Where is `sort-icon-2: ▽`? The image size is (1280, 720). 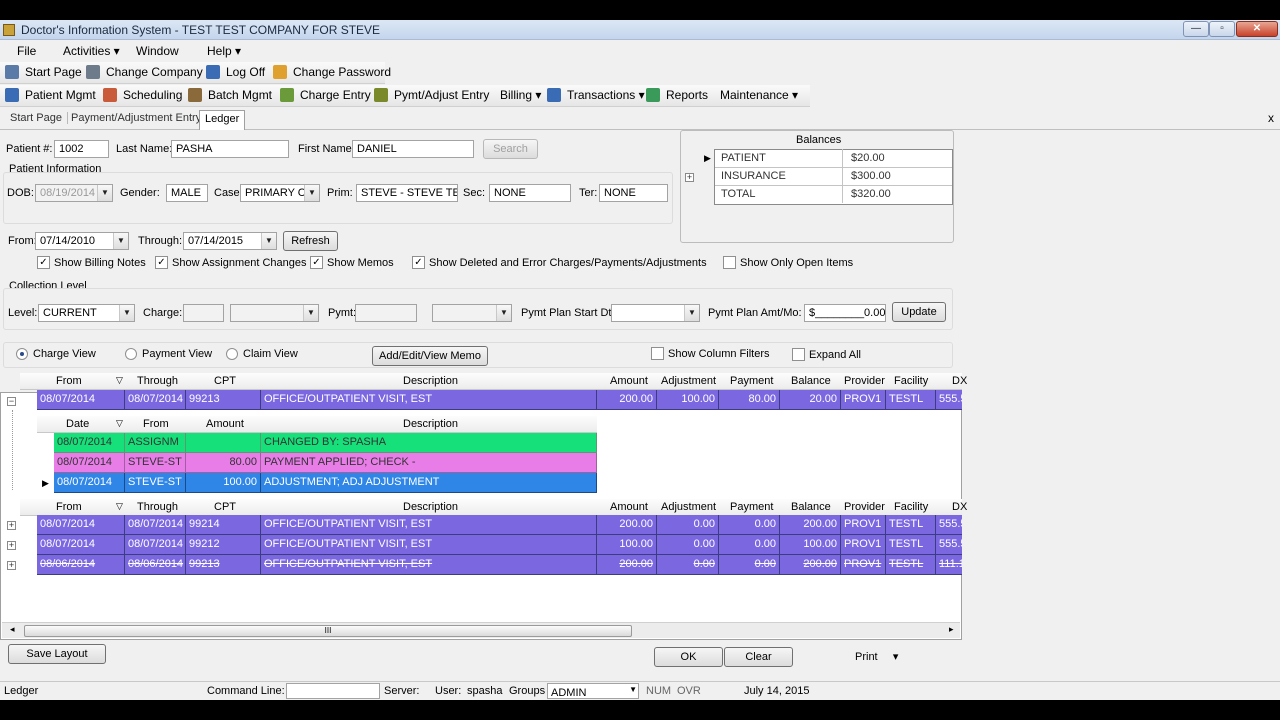 sort-icon-2: ▽ is located at coordinates (119, 506).